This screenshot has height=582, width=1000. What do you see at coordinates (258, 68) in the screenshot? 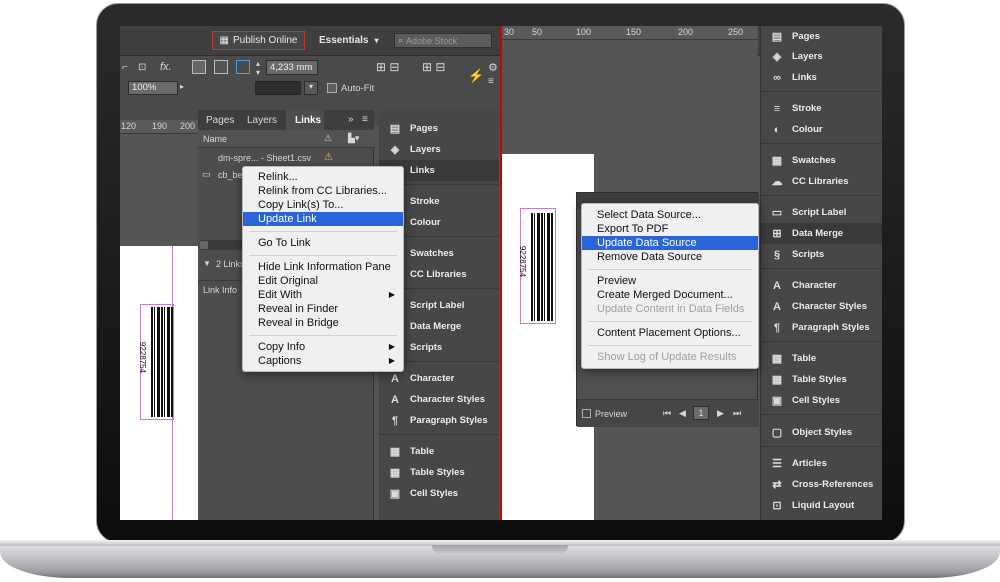
I see `stepper-icon: ▴ ▾` at bounding box center [258, 68].